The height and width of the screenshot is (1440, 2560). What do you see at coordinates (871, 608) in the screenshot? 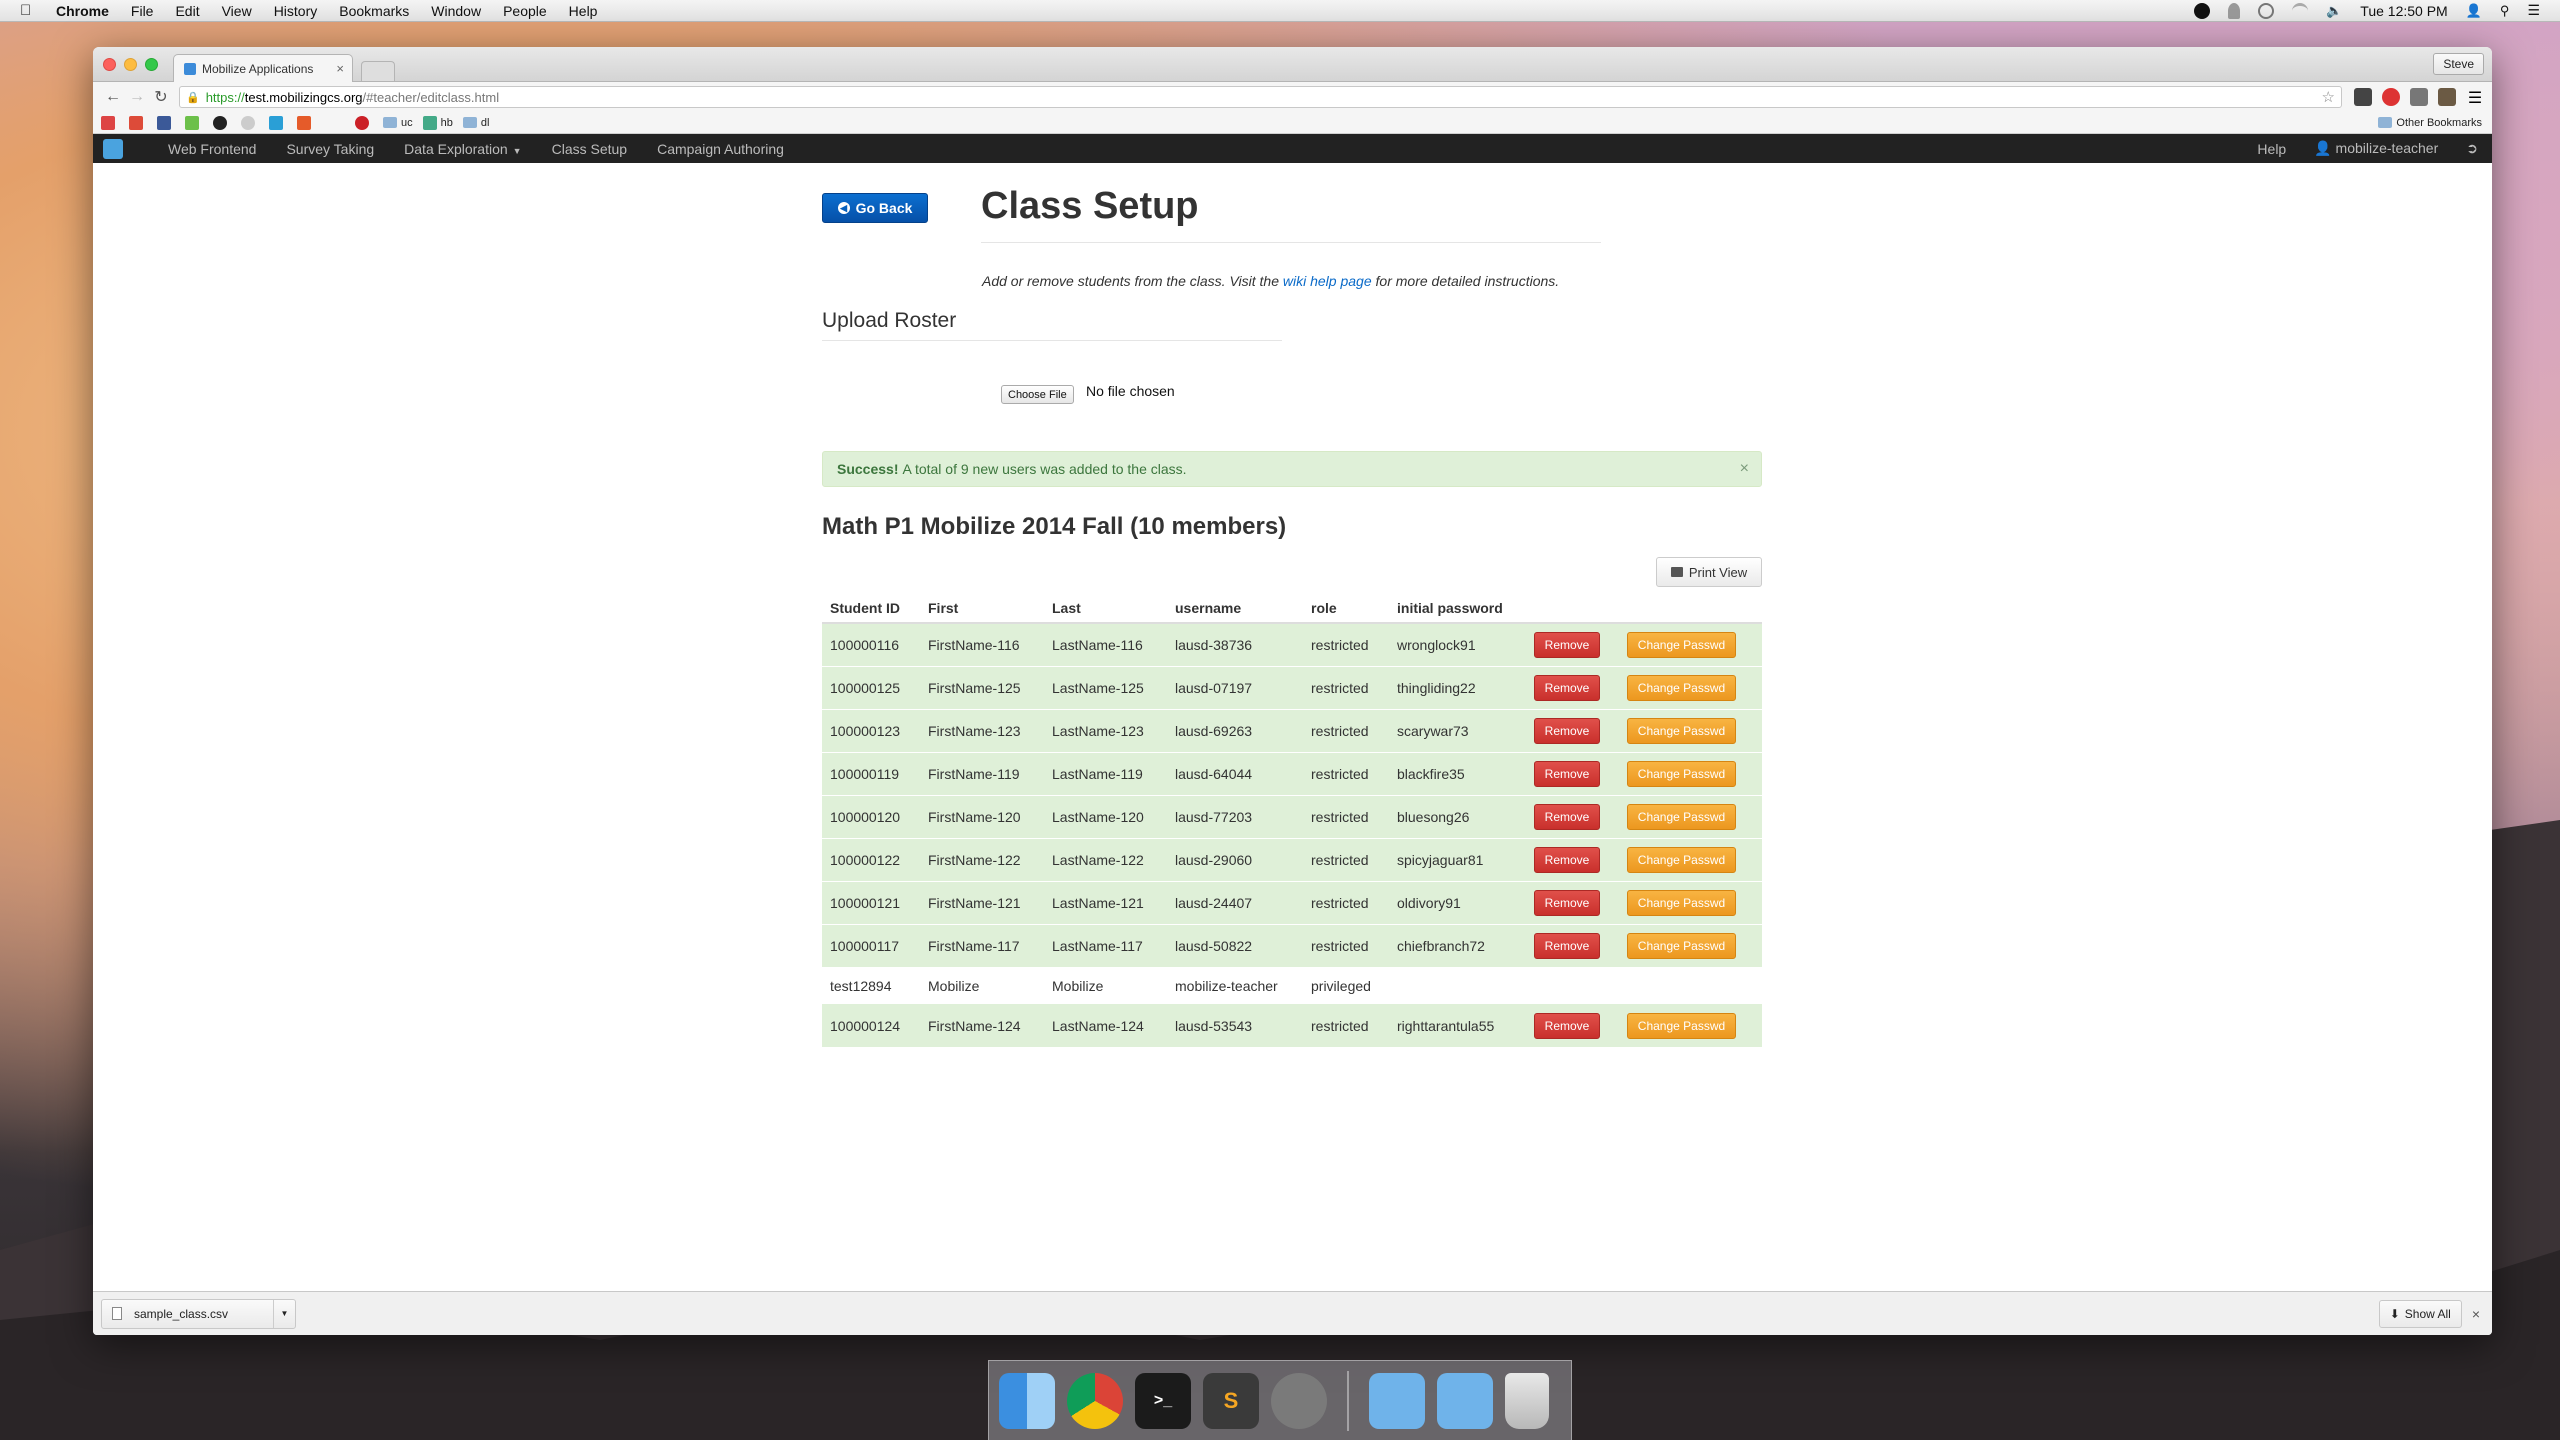
I see `col-student-id: Student ID` at bounding box center [871, 608].